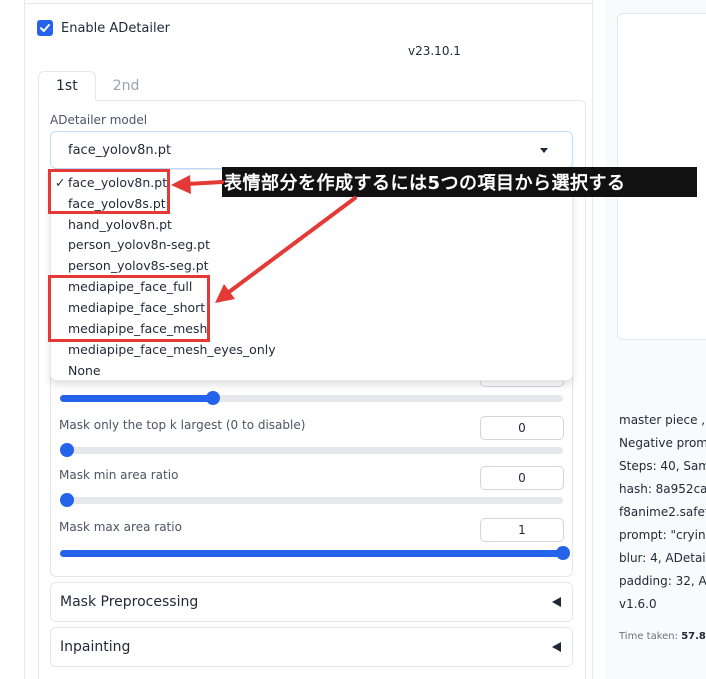 The image size is (706, 679). What do you see at coordinates (120, 224) in the screenshot?
I see `dropdown-option: hand_yolov8n.pt` at bounding box center [120, 224].